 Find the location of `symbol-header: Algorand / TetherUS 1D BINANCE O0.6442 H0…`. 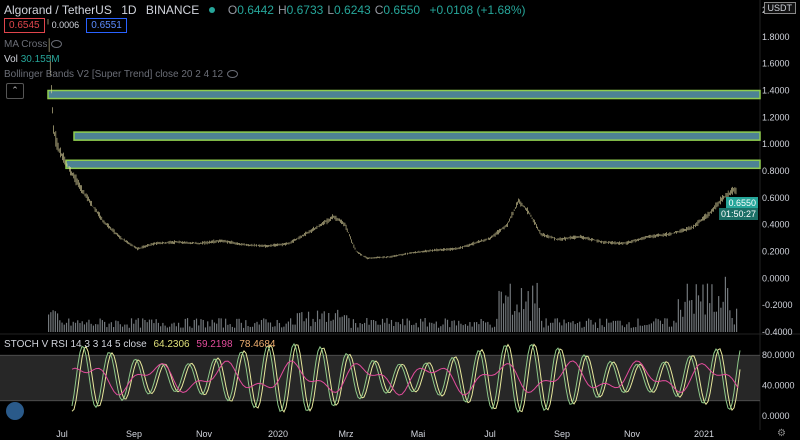

symbol-header: Algorand / TetherUS 1D BINANCE O0.6442 H0… is located at coordinates (265, 10).